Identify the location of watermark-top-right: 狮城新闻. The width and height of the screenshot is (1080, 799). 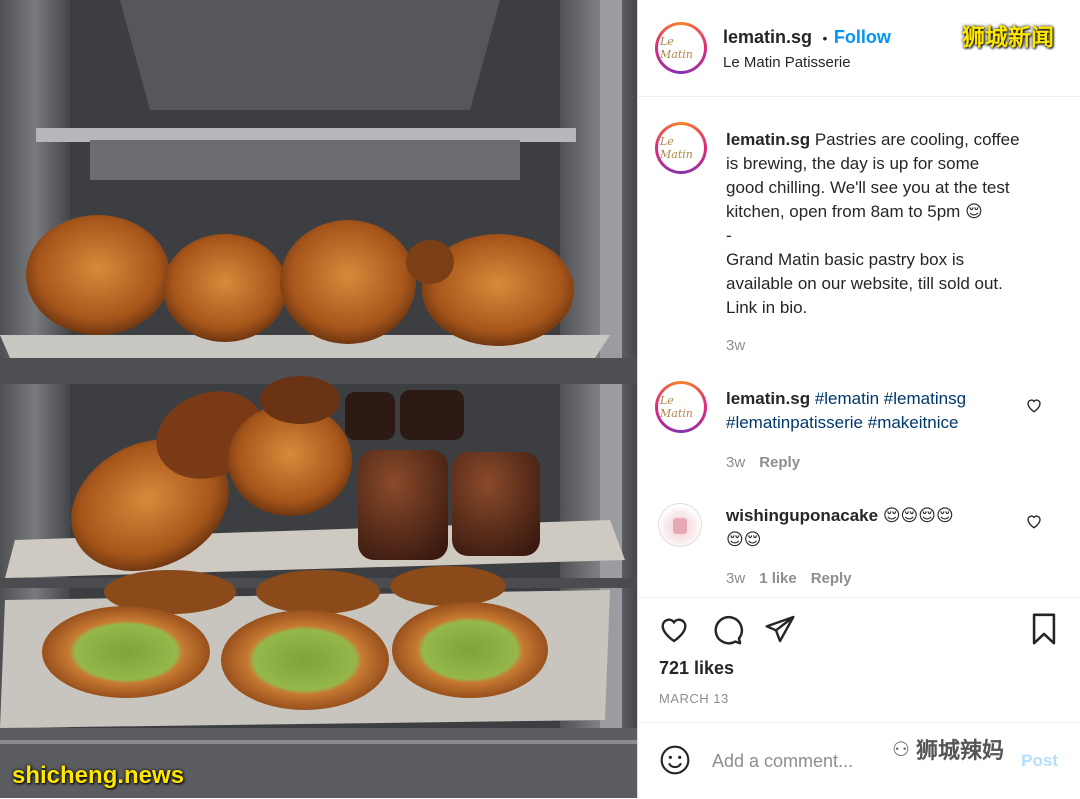
(1008, 37).